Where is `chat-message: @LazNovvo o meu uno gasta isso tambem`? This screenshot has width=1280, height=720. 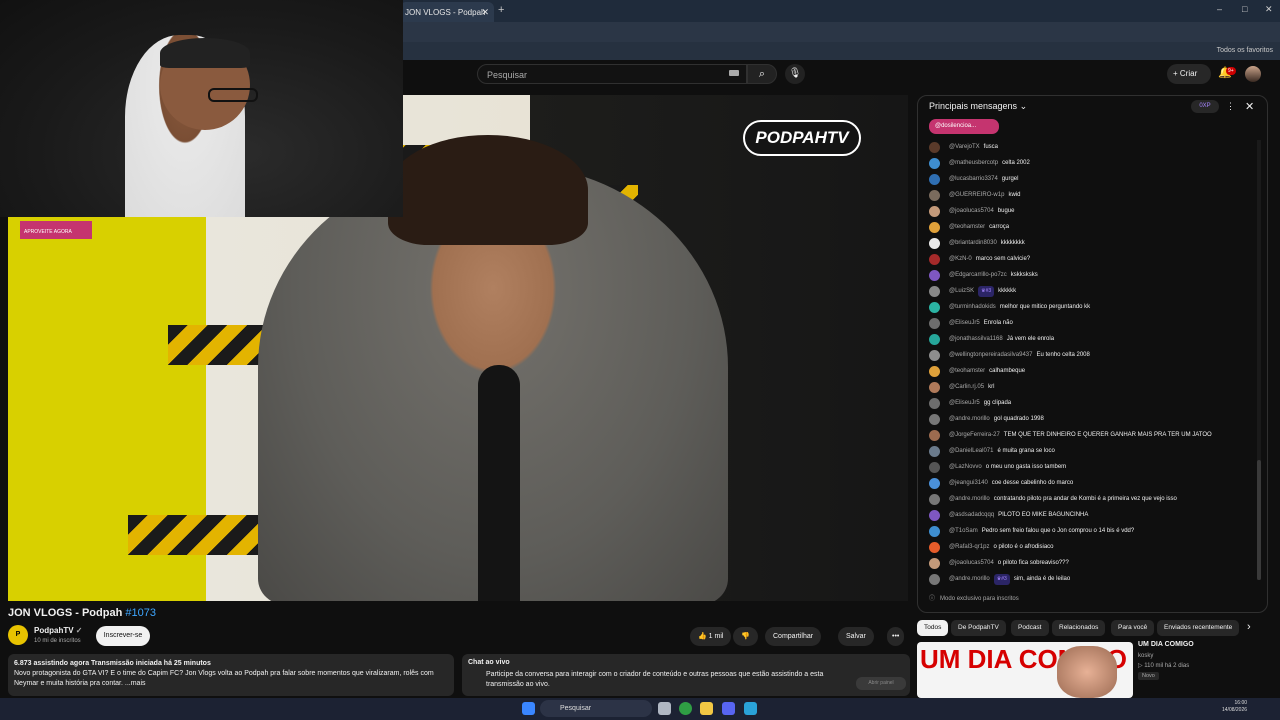
chat-message: @LazNovvo o meu uno gasta isso tambem is located at coordinates (1094, 467).